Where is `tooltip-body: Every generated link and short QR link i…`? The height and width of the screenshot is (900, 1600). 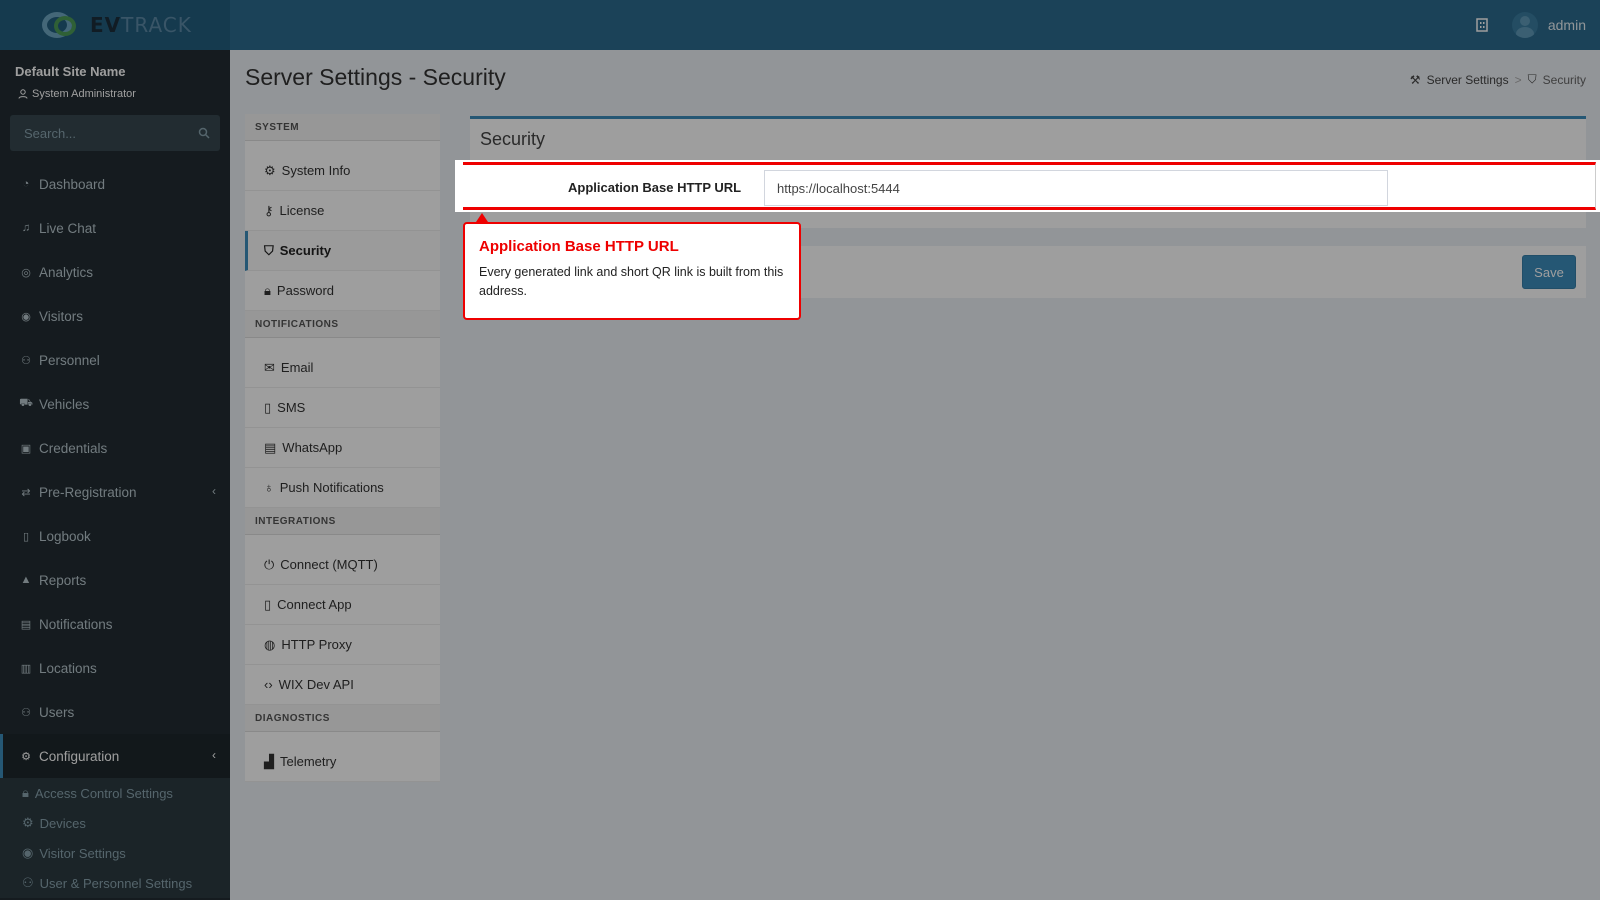 tooltip-body: Every generated link and short QR link i… is located at coordinates (631, 281).